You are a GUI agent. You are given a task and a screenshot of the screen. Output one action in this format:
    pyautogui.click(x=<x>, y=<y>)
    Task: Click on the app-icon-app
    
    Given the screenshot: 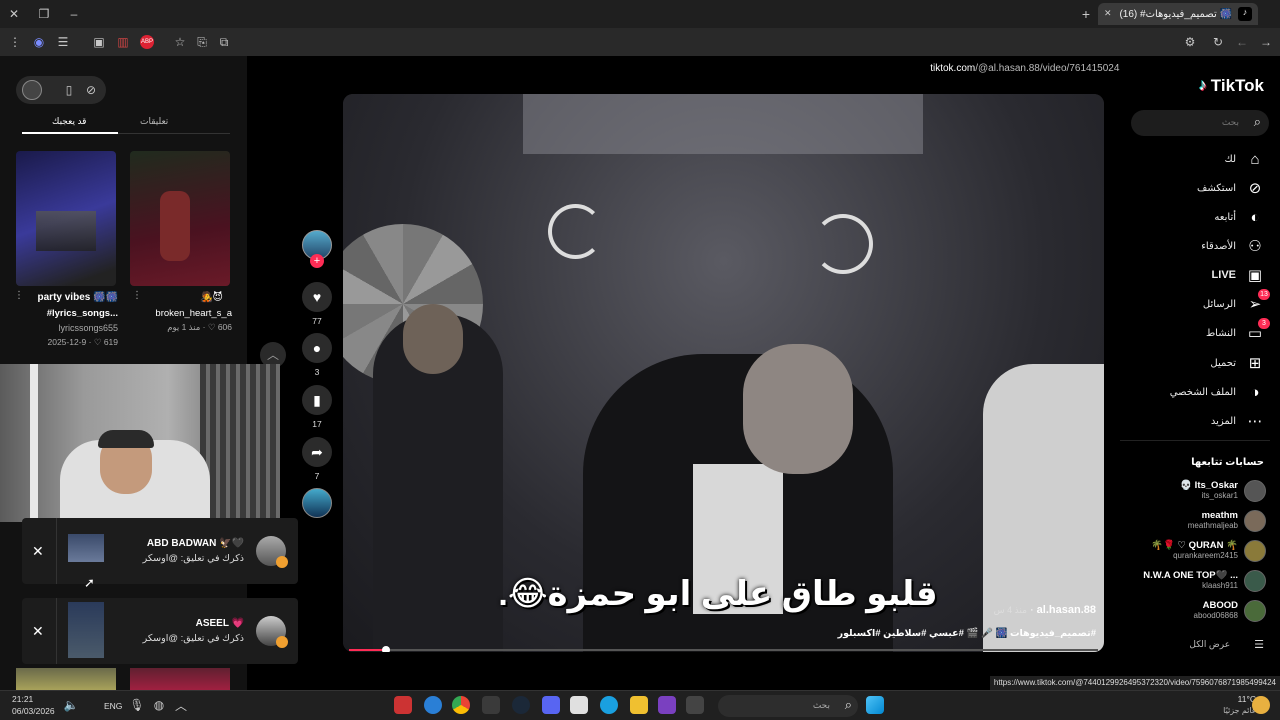 What is the action you would take?
    pyautogui.click(x=667, y=705)
    